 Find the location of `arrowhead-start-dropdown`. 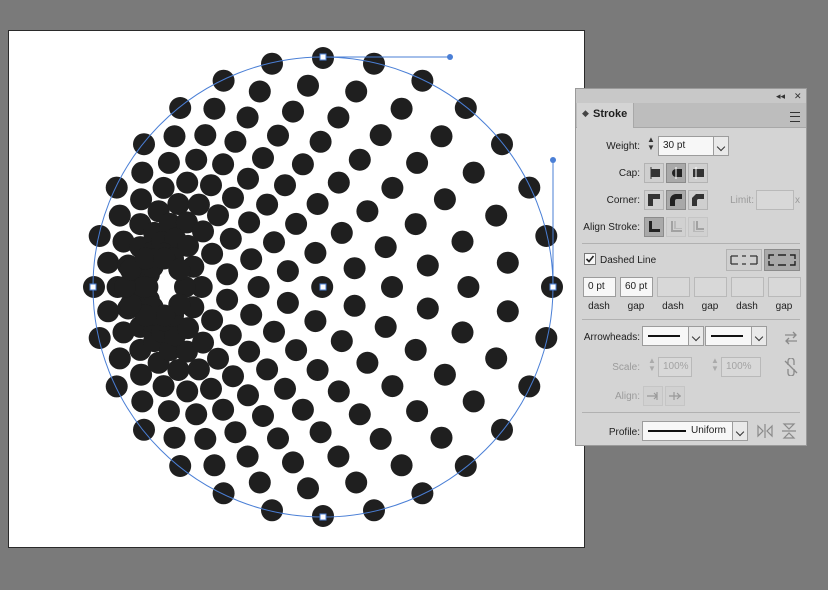

arrowhead-start-dropdown is located at coordinates (696, 336).